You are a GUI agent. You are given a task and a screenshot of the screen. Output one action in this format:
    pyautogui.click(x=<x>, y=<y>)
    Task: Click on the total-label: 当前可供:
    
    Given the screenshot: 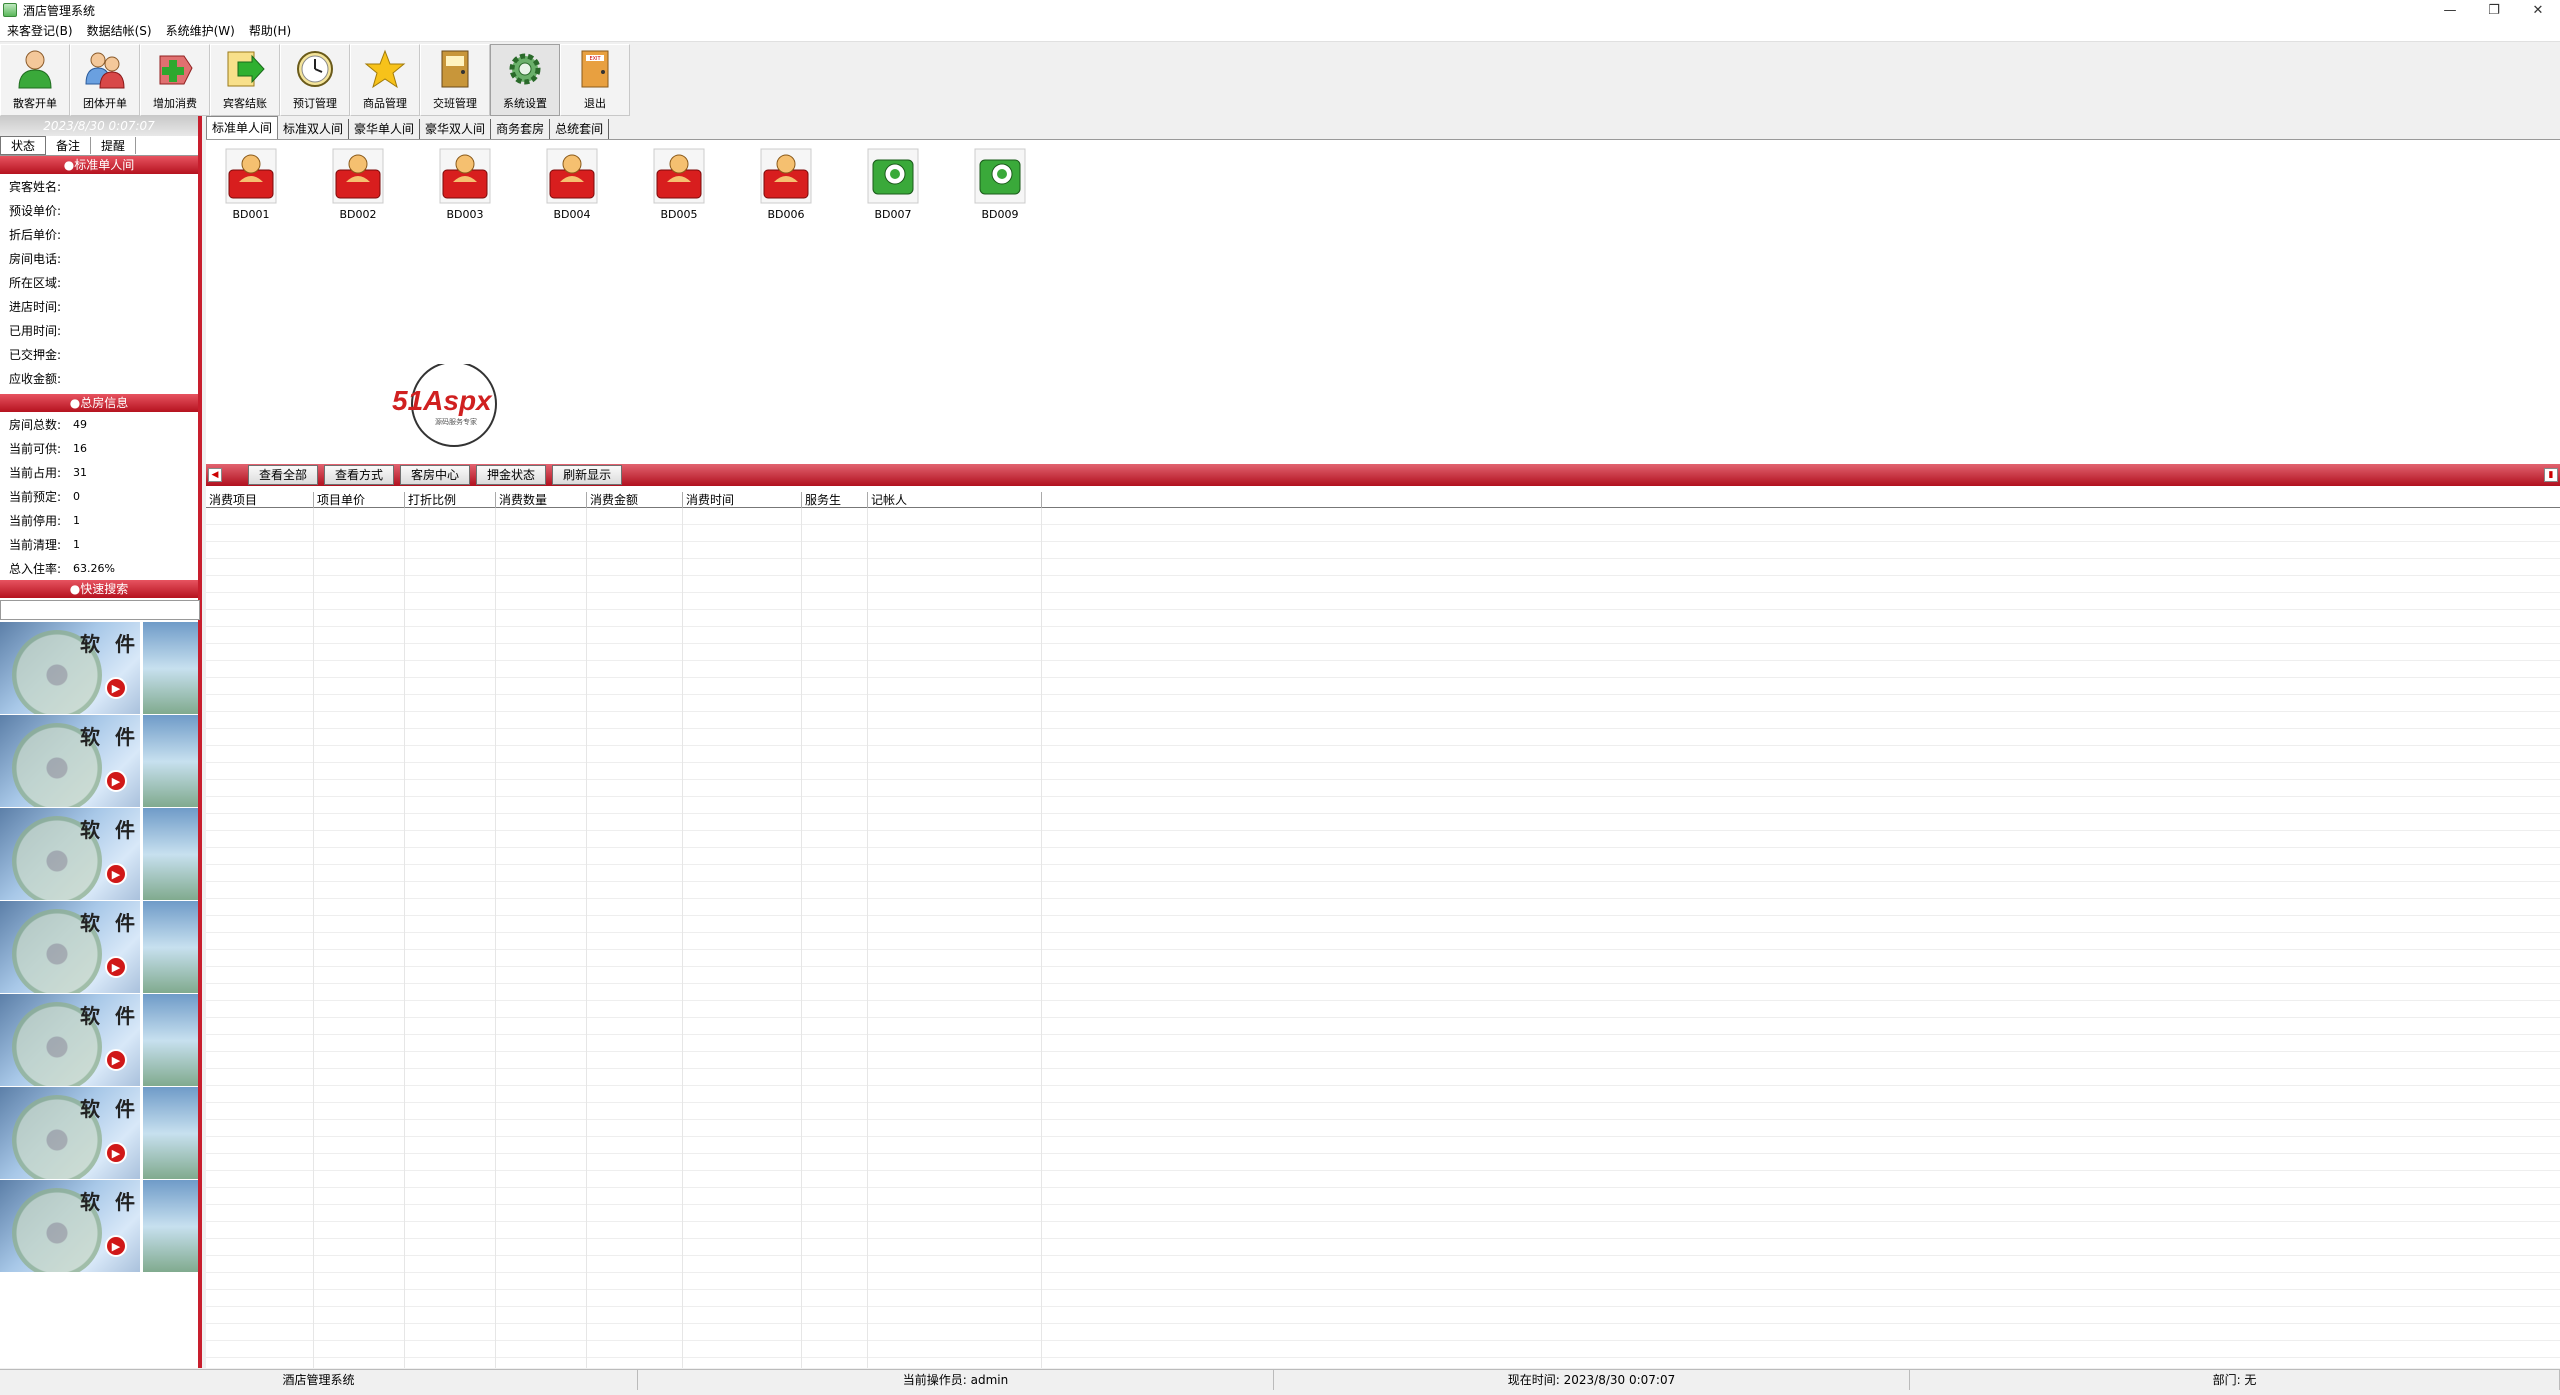 What is the action you would take?
    pyautogui.click(x=35, y=448)
    